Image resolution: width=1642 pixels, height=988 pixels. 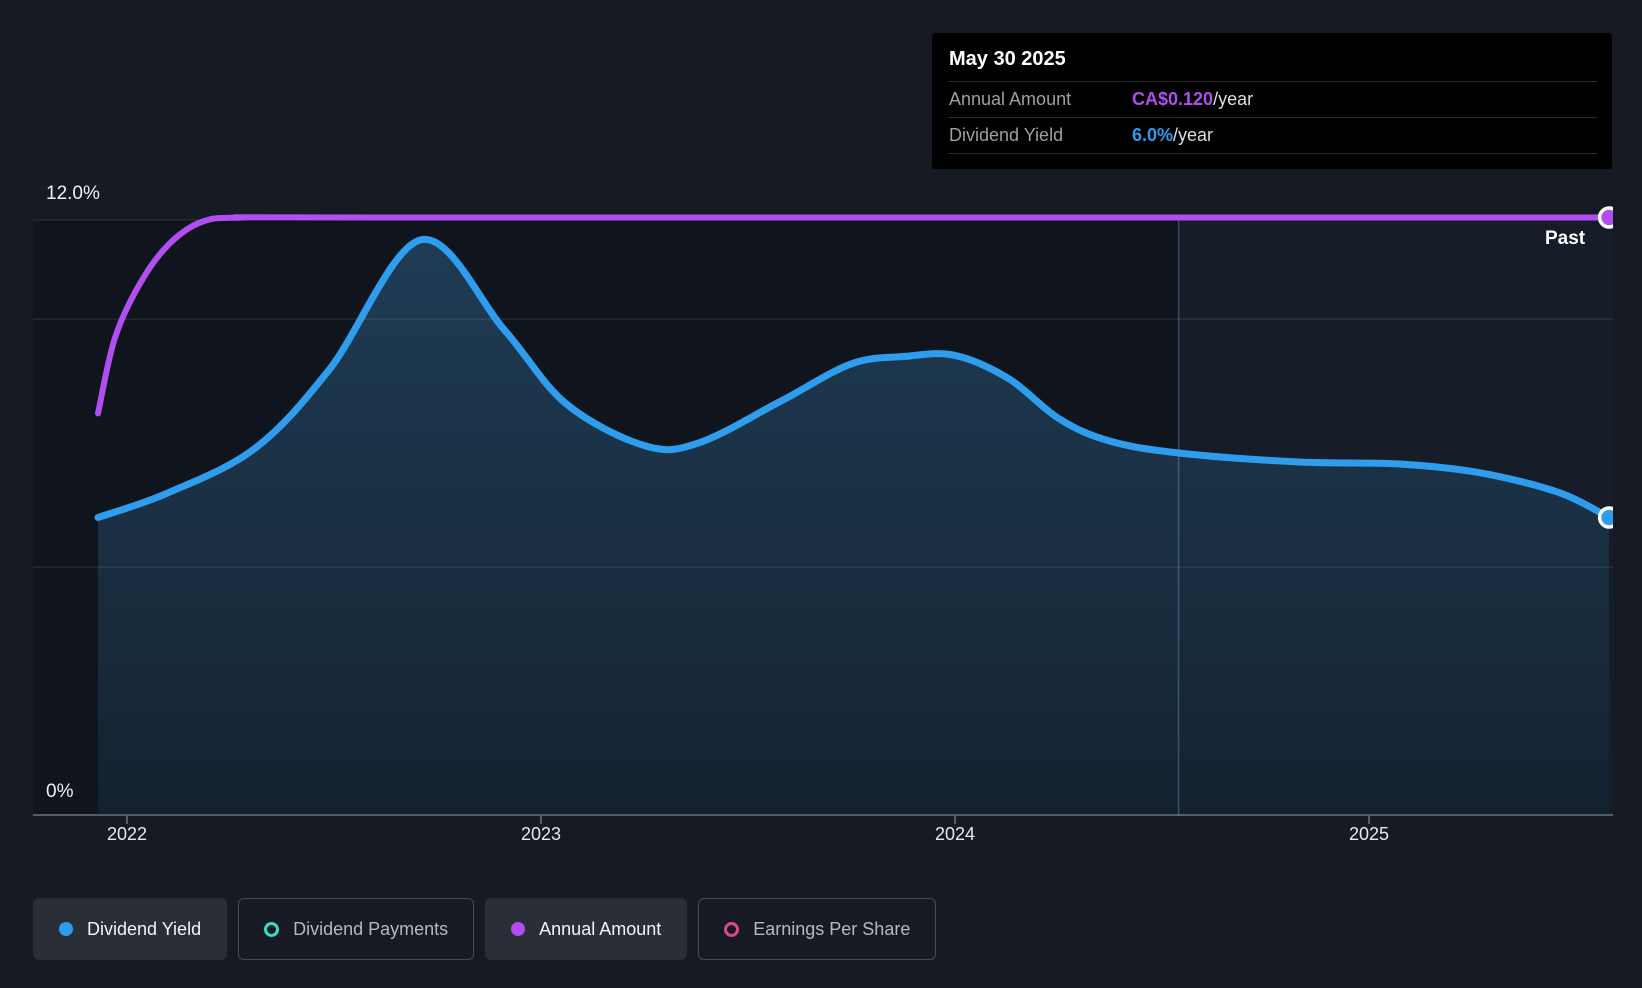 What do you see at coordinates (955, 834) in the screenshot?
I see `x-axis-label-2024: 2024` at bounding box center [955, 834].